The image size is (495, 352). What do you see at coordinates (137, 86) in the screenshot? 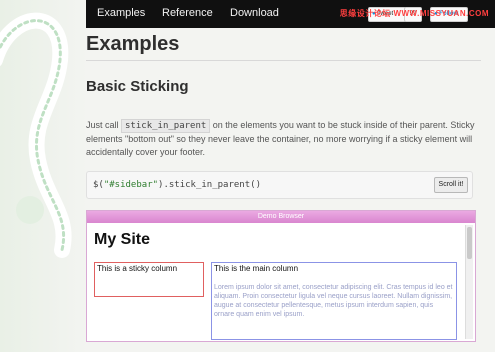
I see `section-title: Basic Sticking` at bounding box center [137, 86].